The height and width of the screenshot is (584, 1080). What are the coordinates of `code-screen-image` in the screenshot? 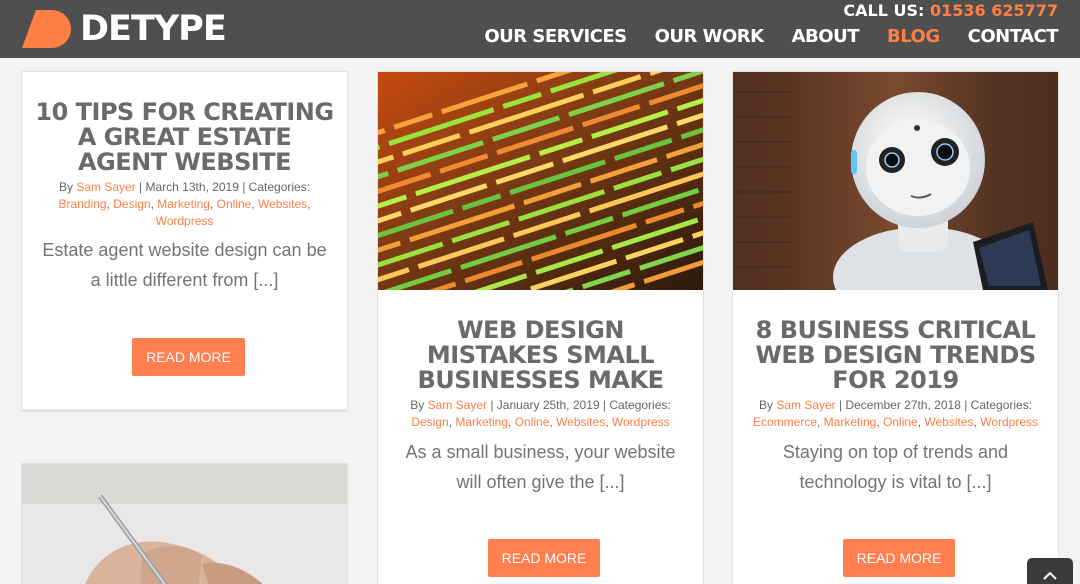 It's located at (540, 181).